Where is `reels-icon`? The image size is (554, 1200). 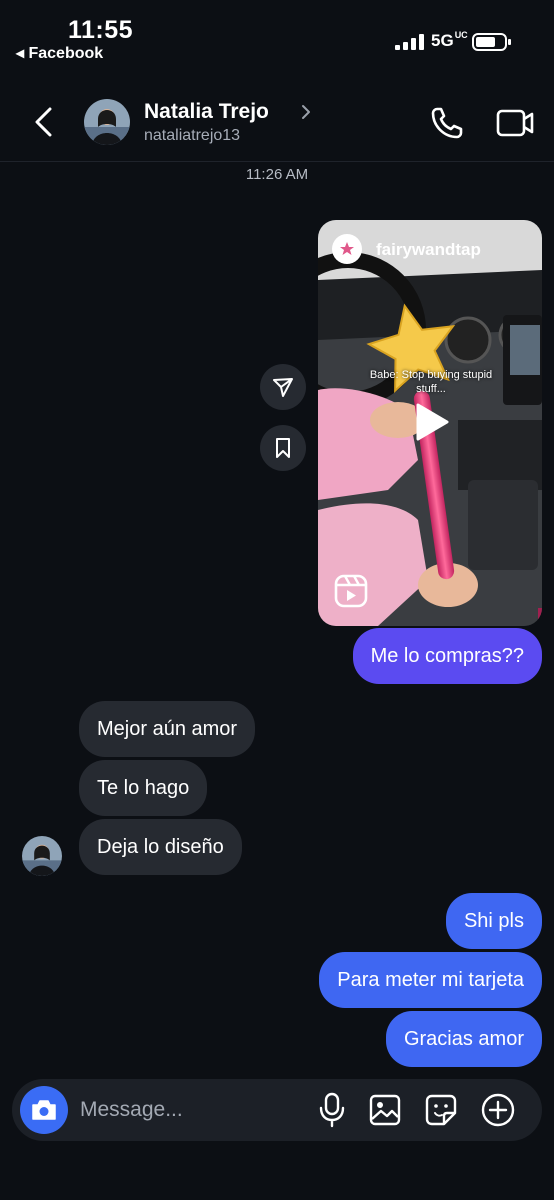
reels-icon is located at coordinates (351, 591).